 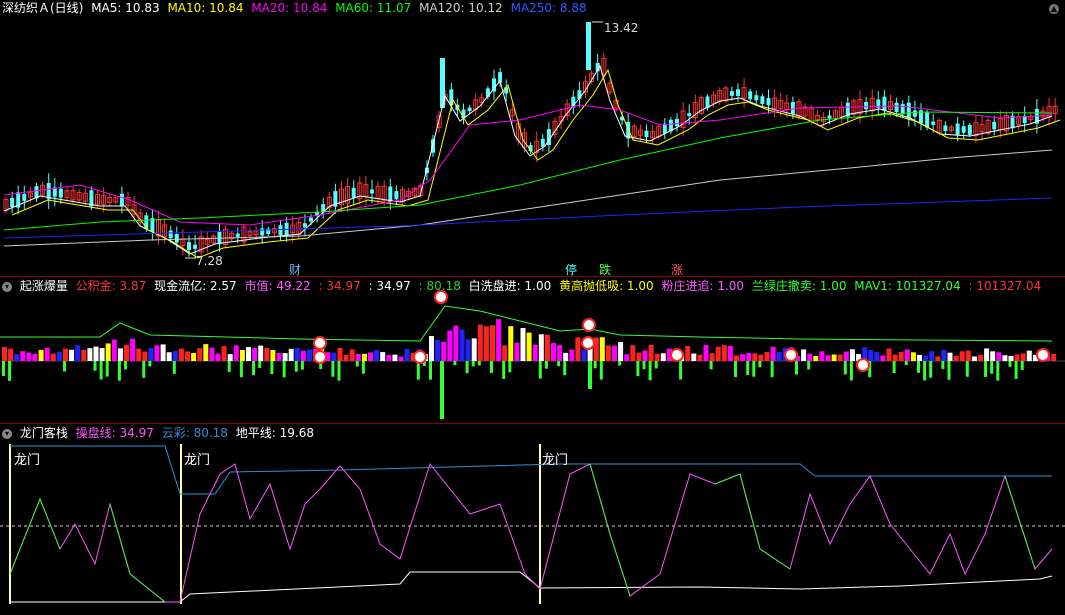 What do you see at coordinates (907, 286) in the screenshot?
I see `indicator-field: MAV1: 101327.04` at bounding box center [907, 286].